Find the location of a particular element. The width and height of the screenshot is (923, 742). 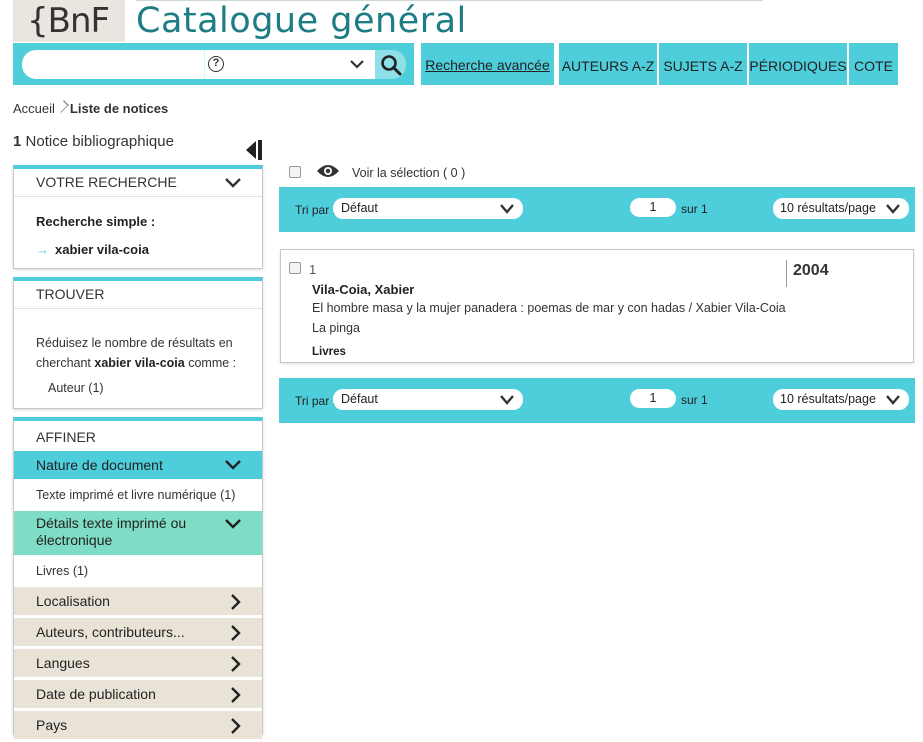

facet-label: Date de publication is located at coordinates (96, 694).